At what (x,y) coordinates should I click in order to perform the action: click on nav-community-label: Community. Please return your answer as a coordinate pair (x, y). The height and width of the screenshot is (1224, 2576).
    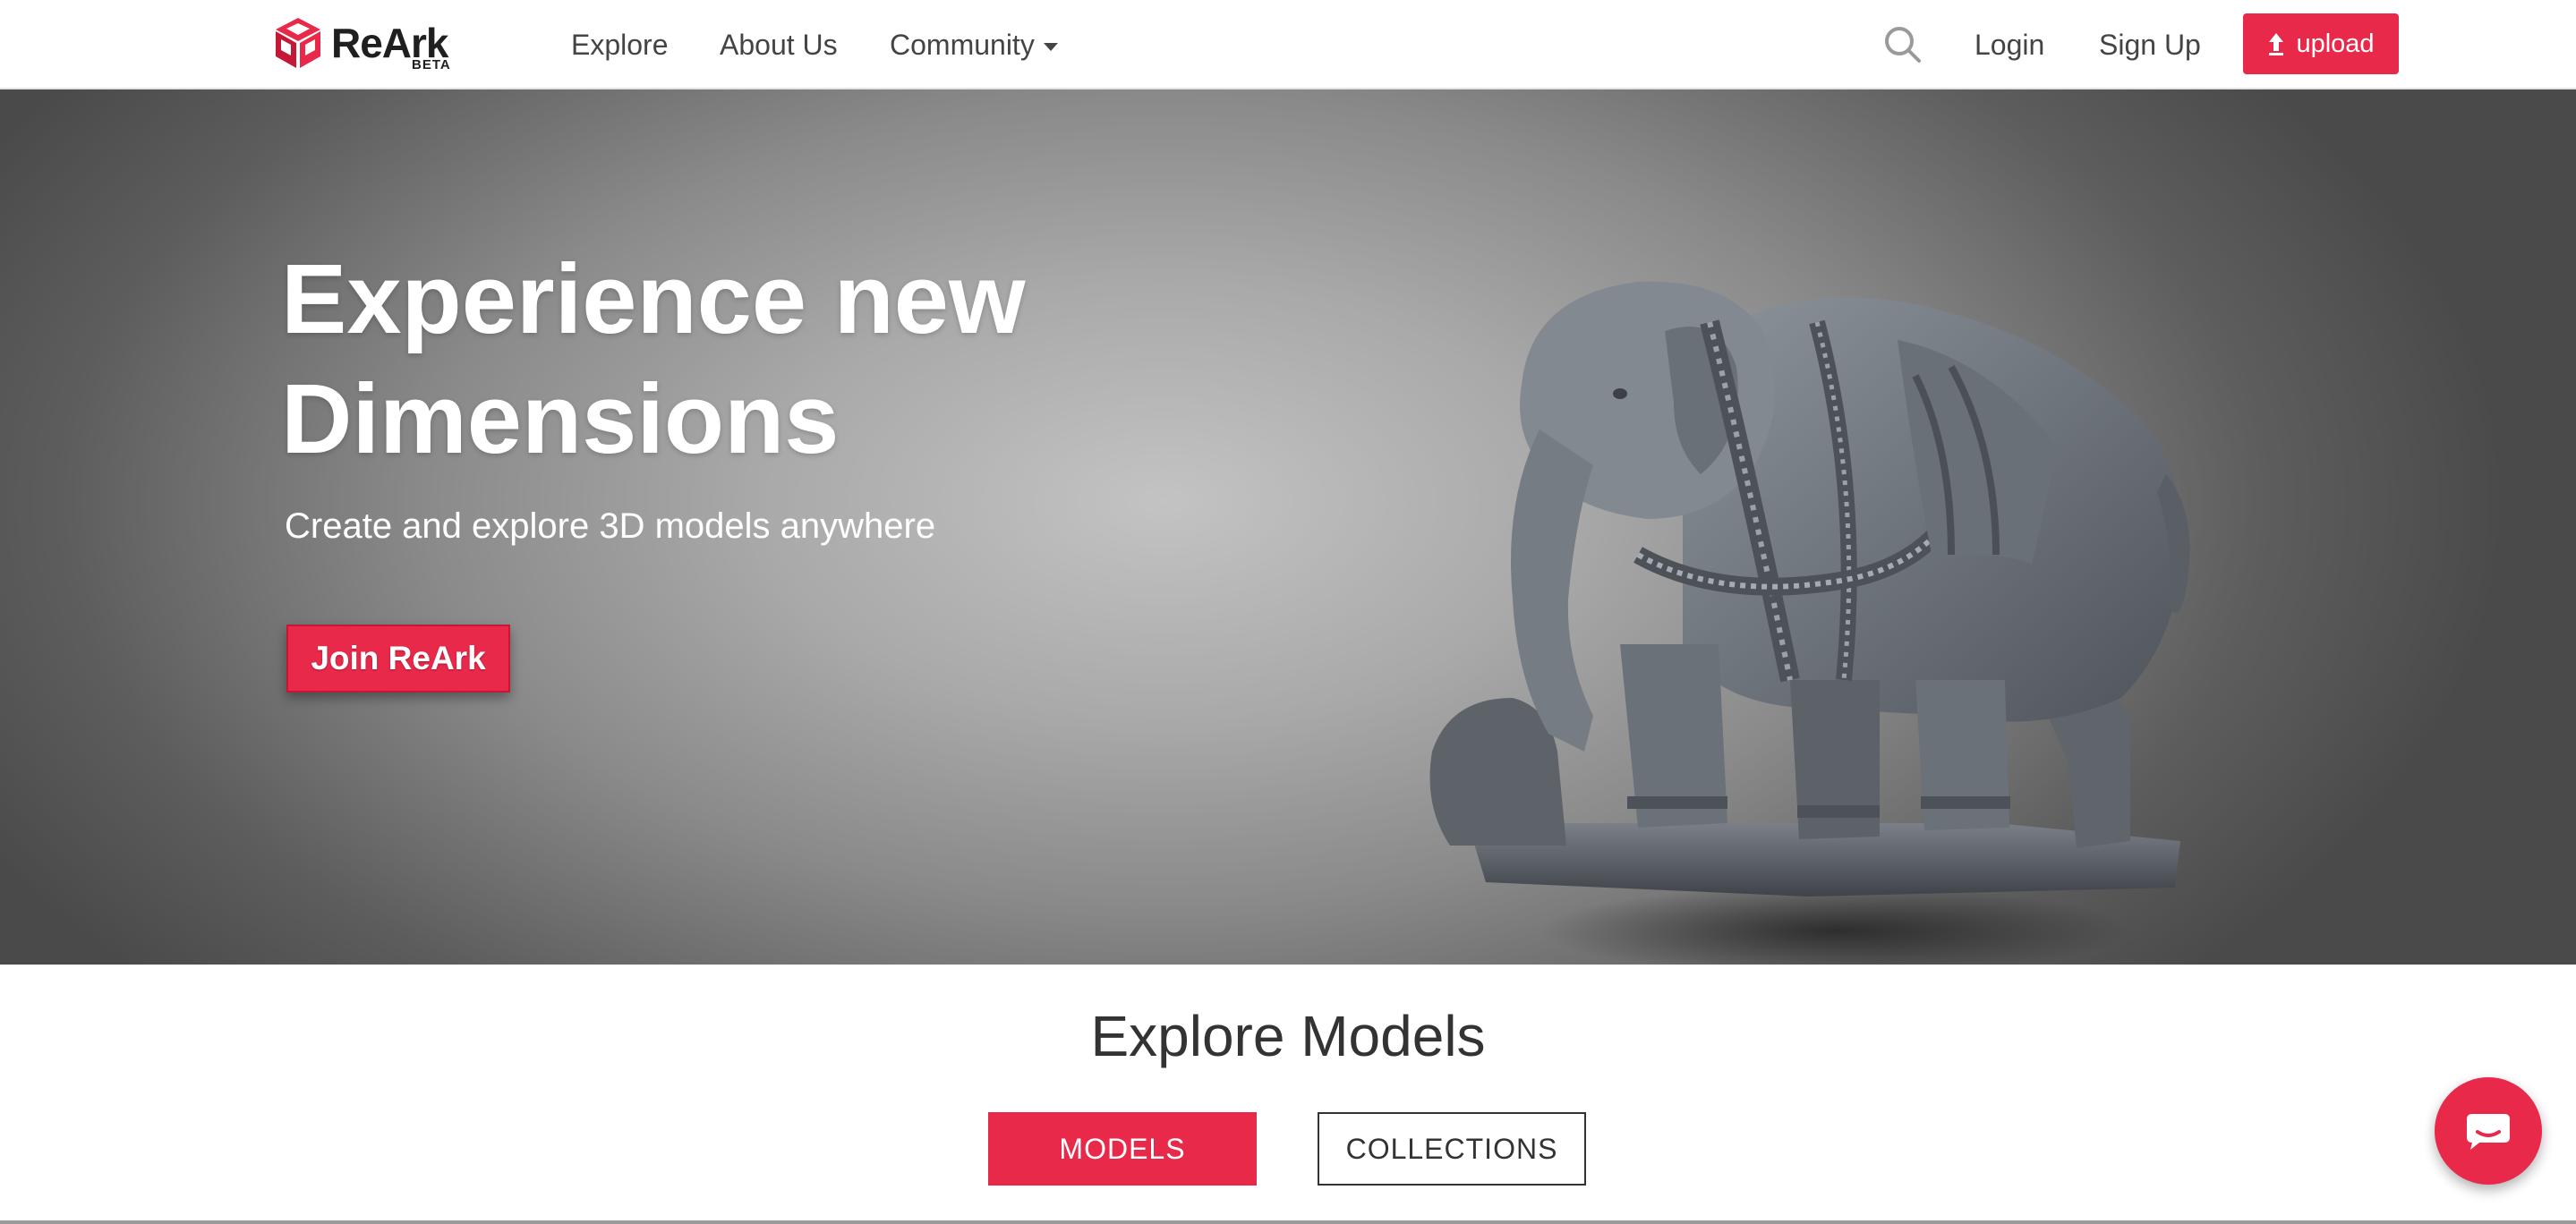
    Looking at the image, I should click on (962, 45).